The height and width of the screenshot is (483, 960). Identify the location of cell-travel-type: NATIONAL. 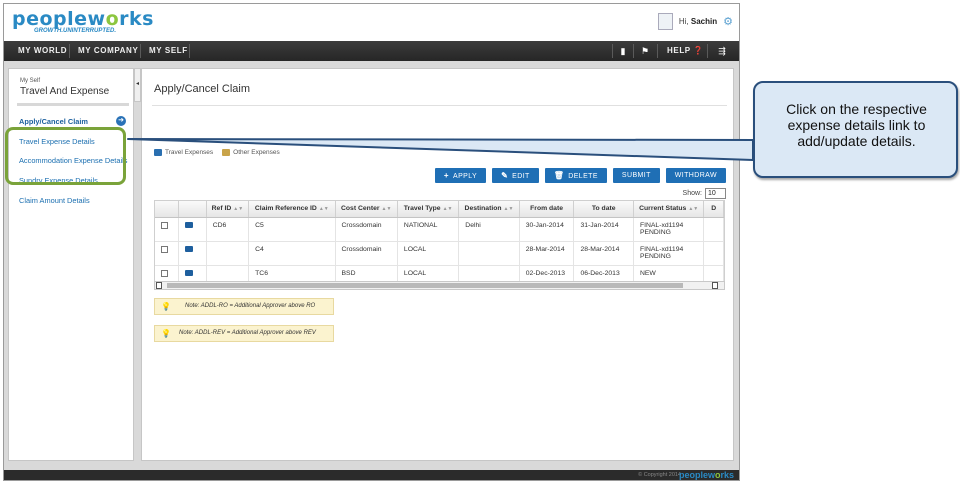
(428, 229).